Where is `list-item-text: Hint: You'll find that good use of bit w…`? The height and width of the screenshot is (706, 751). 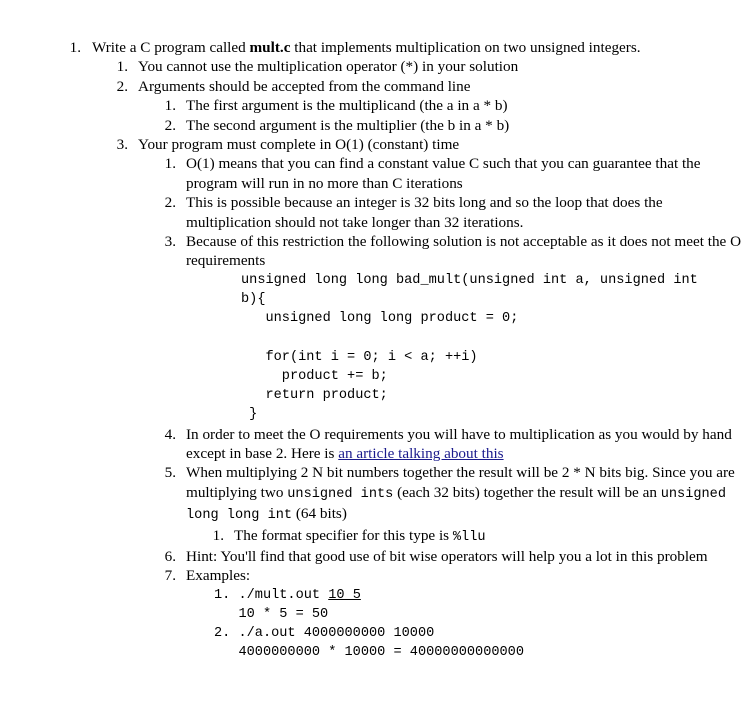
list-item-text: Hint: You'll find that good use of bit w… is located at coordinates (447, 556).